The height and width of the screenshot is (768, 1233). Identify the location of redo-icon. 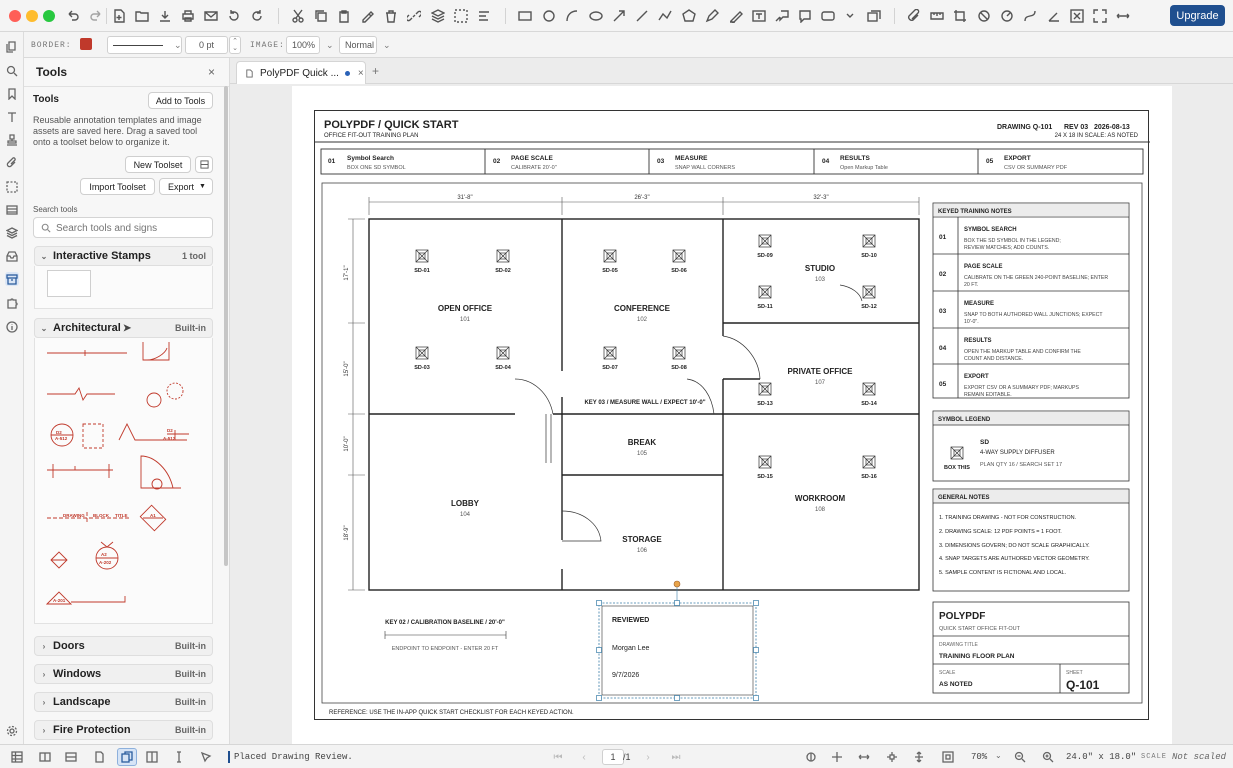
(96, 16).